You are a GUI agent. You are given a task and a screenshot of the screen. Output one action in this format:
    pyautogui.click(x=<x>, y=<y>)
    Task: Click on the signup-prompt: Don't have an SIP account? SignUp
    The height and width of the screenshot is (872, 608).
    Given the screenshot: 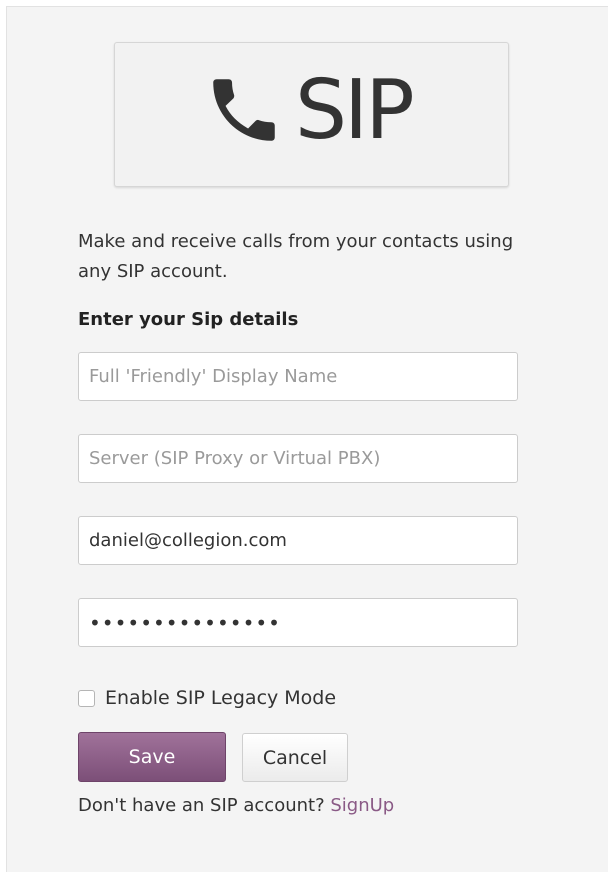 What is the action you would take?
    pyautogui.click(x=236, y=806)
    